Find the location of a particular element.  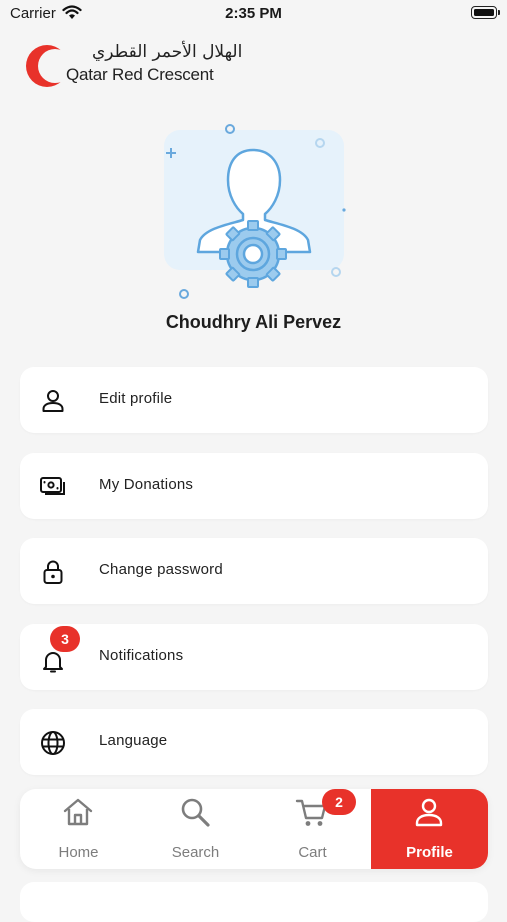

qrc-logo: الهلال الأحمر القطري Qatar Red Crescent is located at coordinates (144, 66).